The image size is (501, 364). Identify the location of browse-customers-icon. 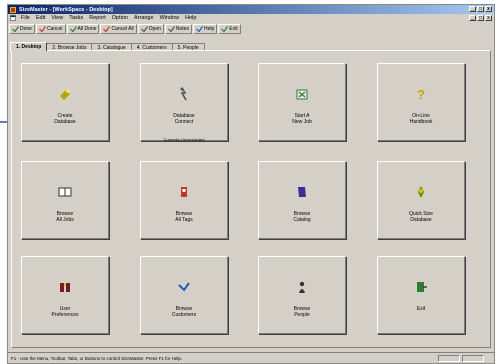
(184, 287).